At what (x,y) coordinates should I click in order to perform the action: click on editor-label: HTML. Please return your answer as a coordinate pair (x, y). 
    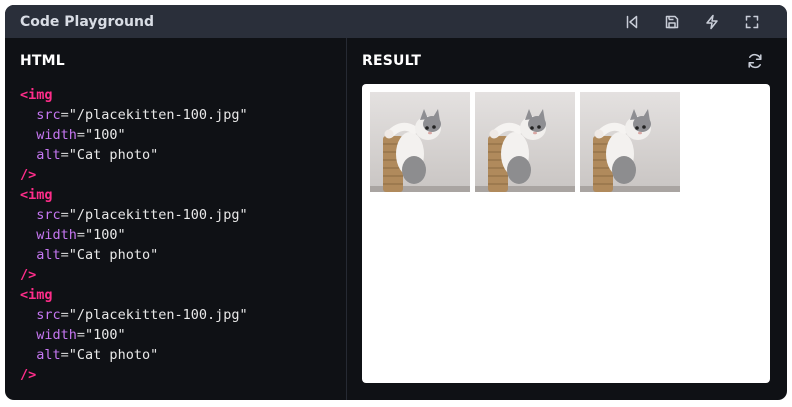
    Looking at the image, I should click on (42, 61).